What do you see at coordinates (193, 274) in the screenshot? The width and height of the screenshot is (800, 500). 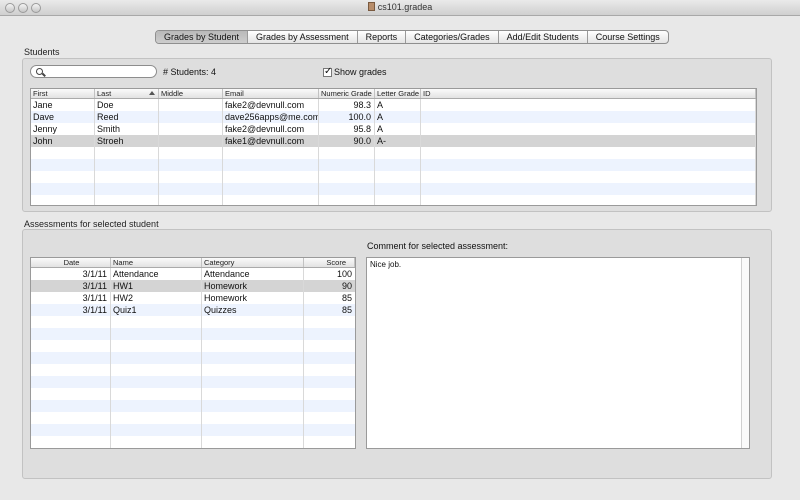 I see `assessment-row: 3/1/11 Attendance Attendance 100` at bounding box center [193, 274].